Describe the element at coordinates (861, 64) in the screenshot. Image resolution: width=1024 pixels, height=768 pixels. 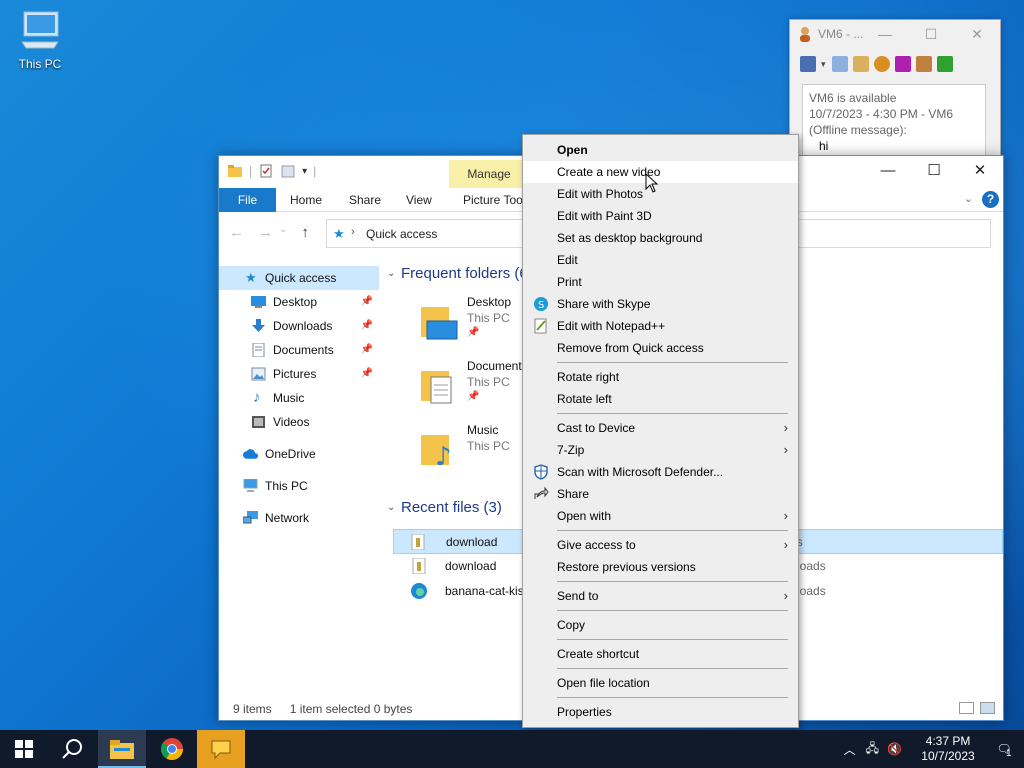
I see `file-icon` at that location.